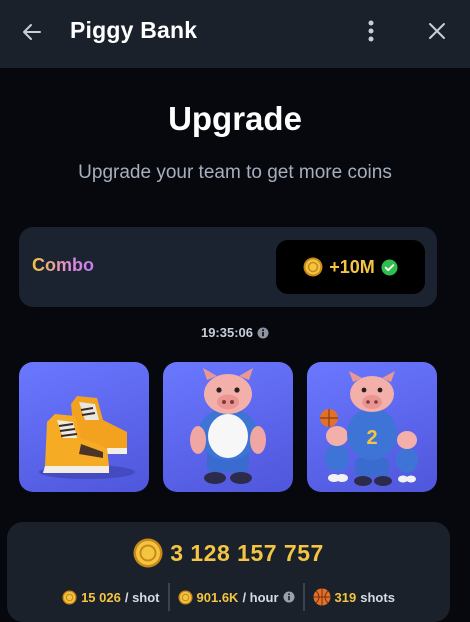 This screenshot has width=470, height=622. I want to click on svg-text: 2, so click(371, 438).